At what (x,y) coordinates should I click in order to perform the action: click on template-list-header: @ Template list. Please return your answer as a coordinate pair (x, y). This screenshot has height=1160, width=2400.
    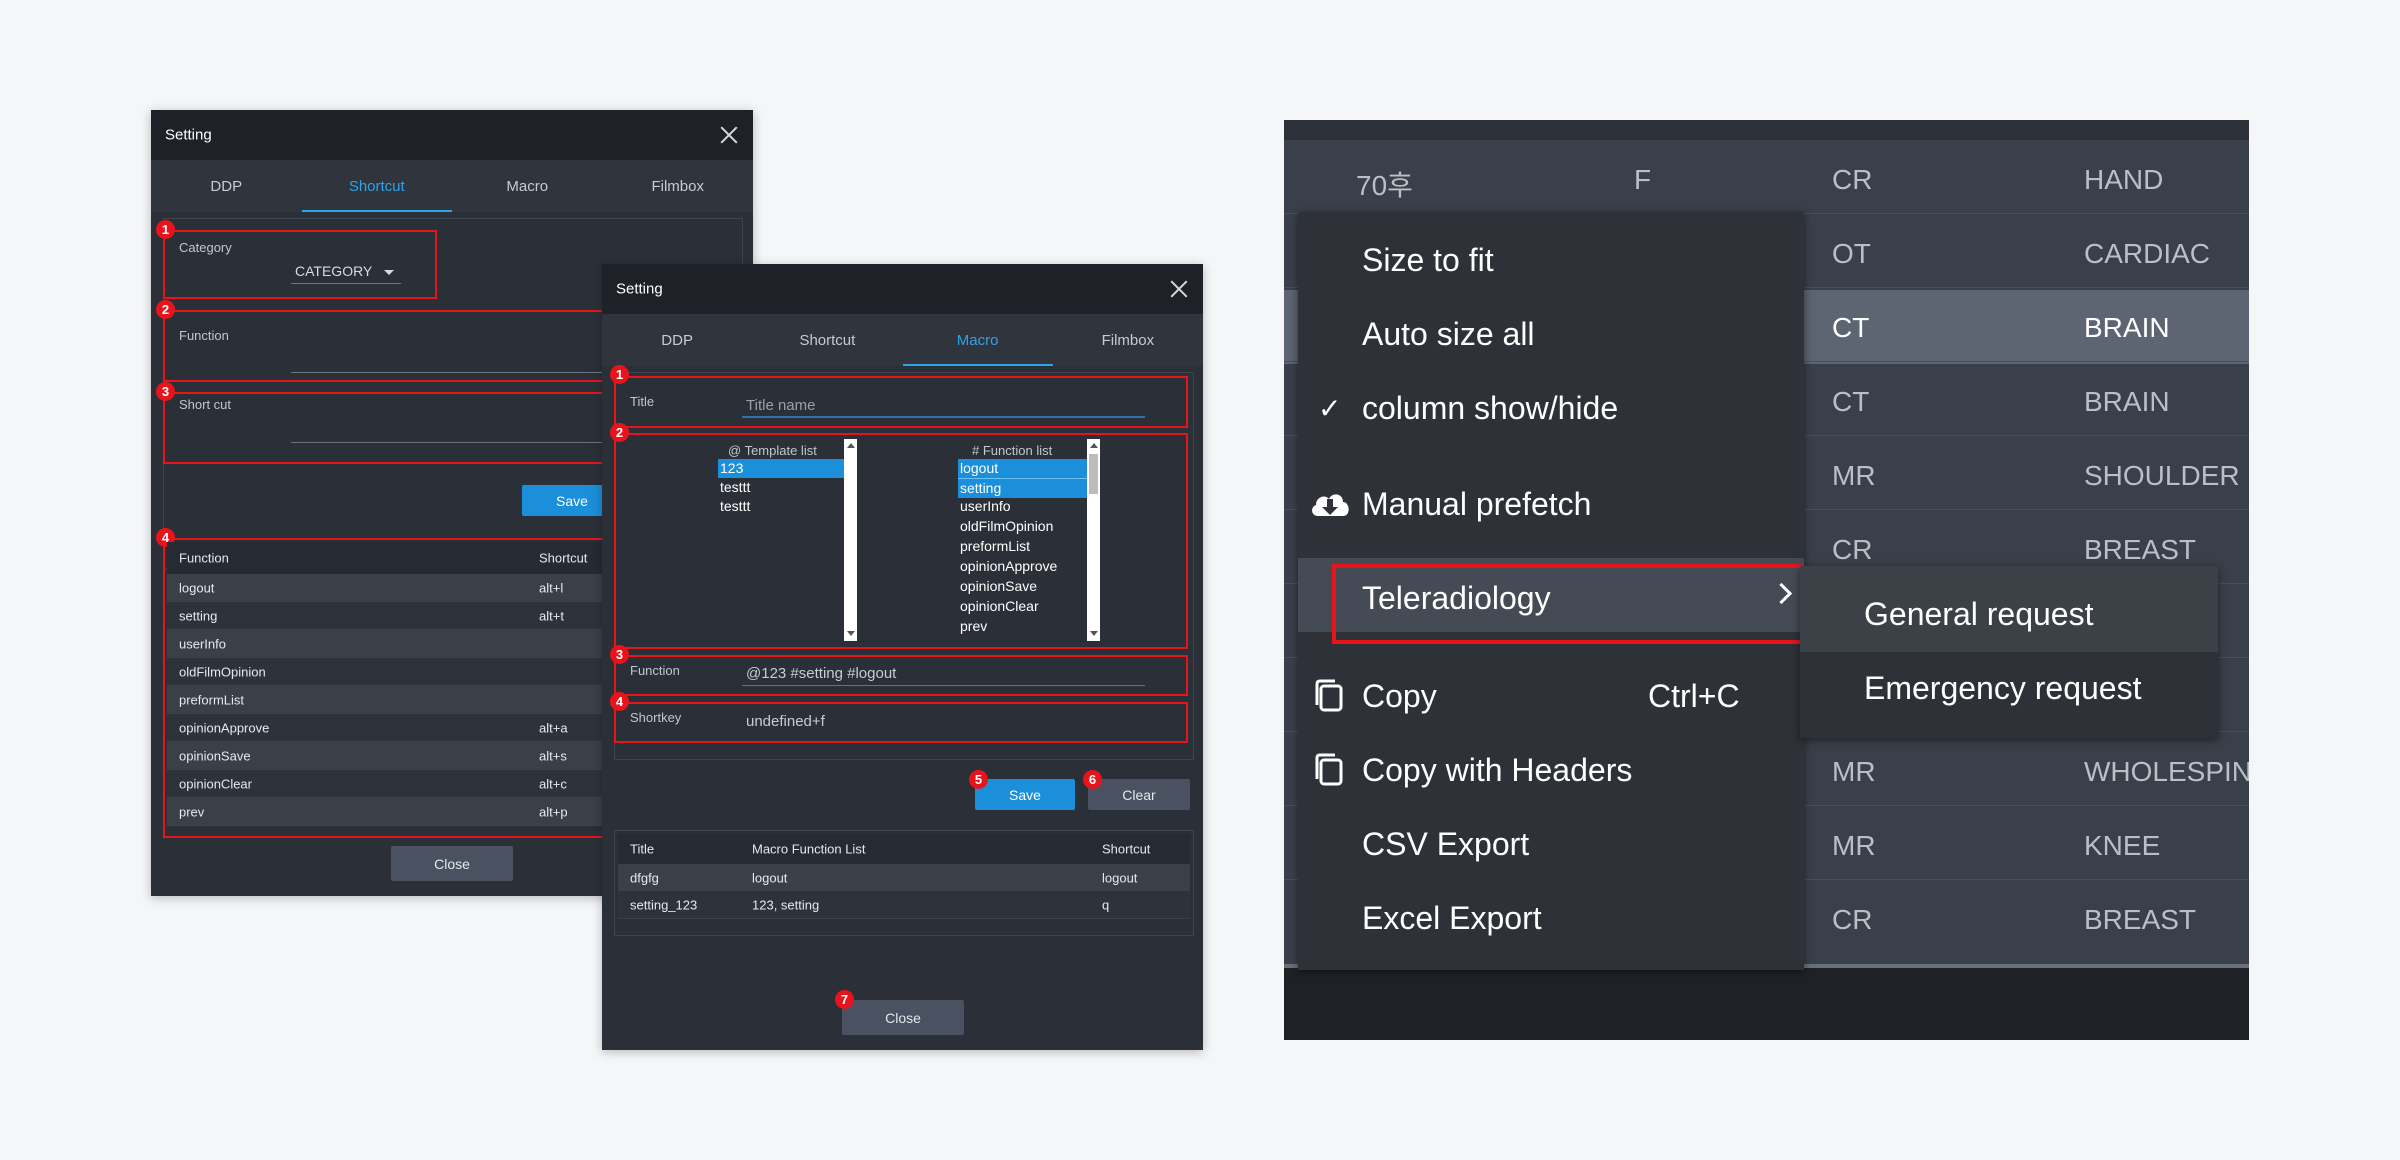
    Looking at the image, I should click on (772, 450).